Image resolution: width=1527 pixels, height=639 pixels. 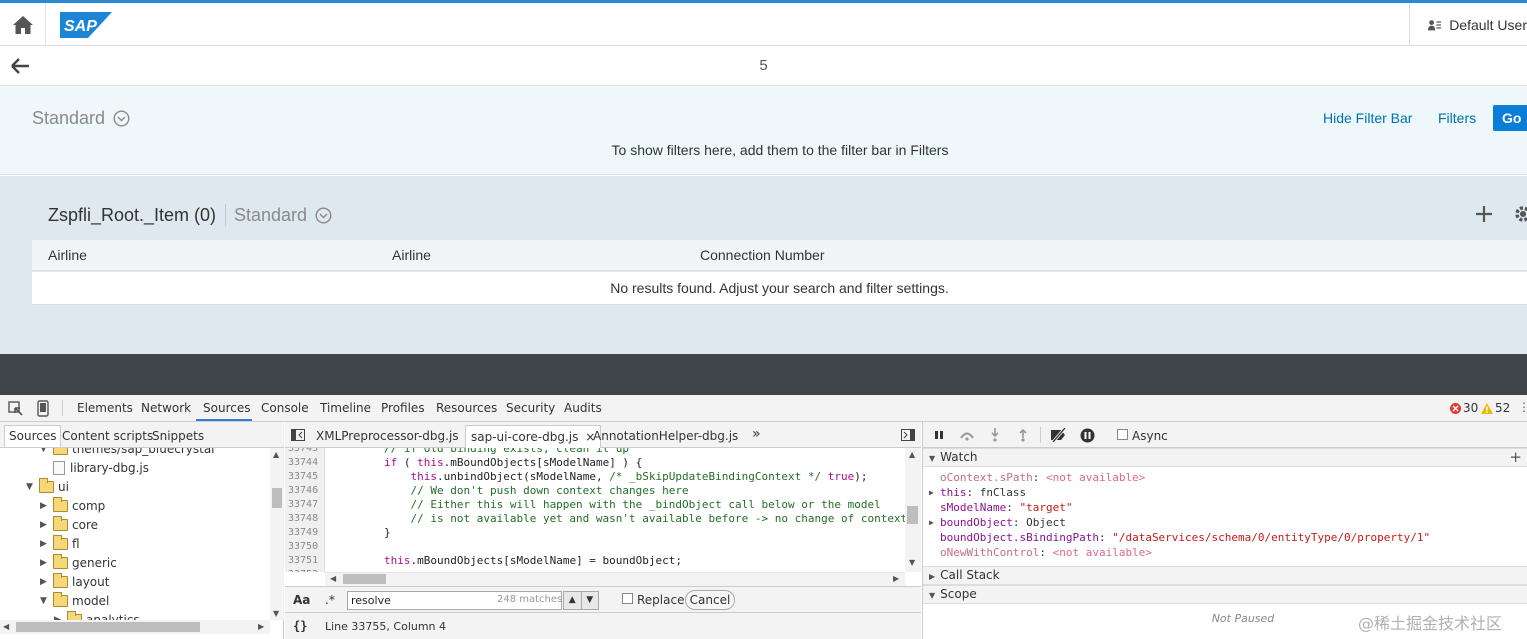 What do you see at coordinates (1087, 435) in the screenshot?
I see `pause-on-exceptions-icon` at bounding box center [1087, 435].